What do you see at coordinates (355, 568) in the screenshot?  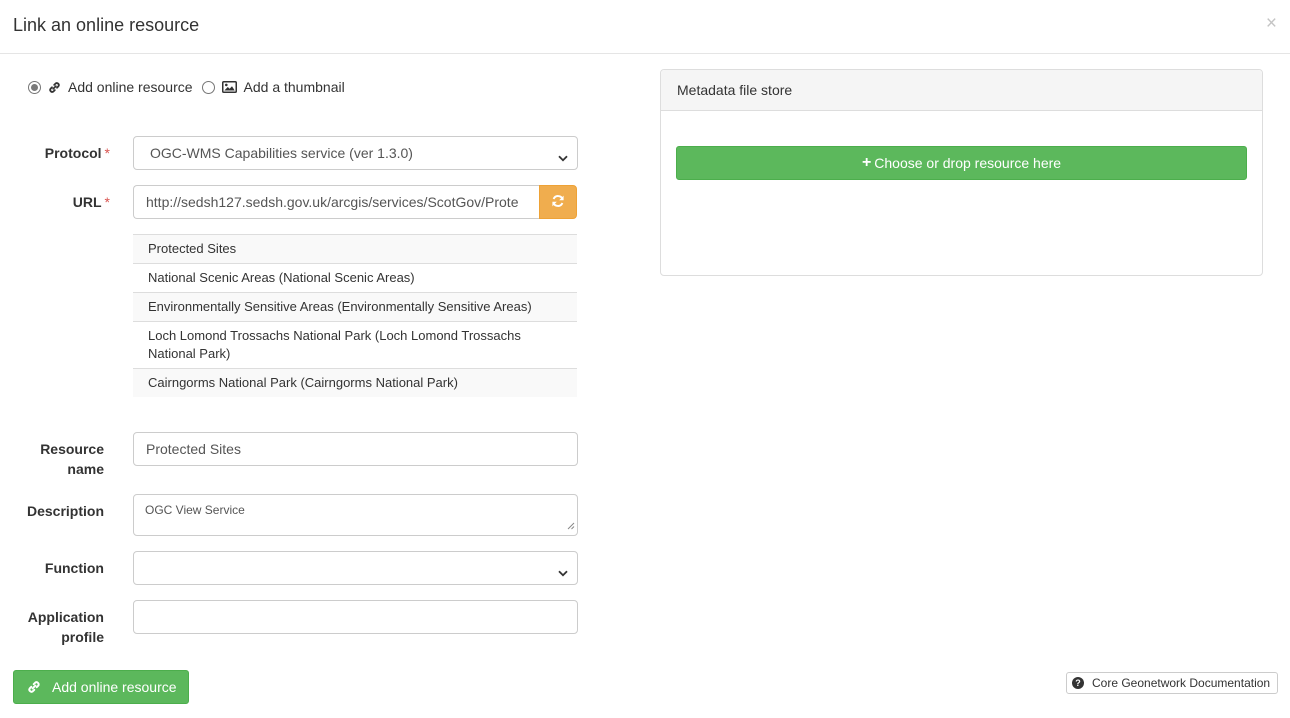 I see `function-select` at bounding box center [355, 568].